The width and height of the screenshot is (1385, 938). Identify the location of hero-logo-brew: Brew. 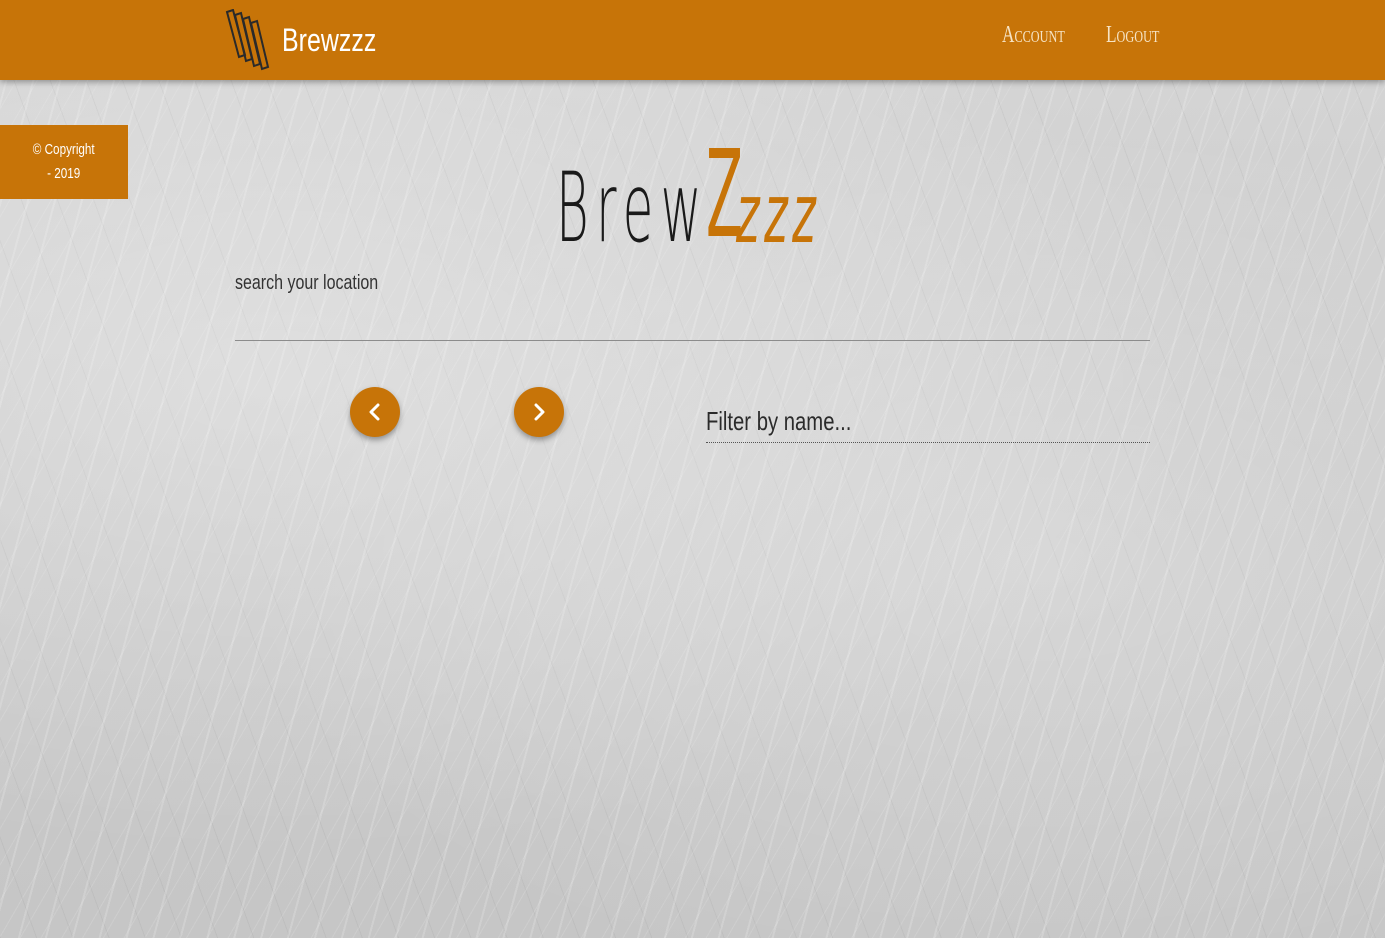
(632, 208).